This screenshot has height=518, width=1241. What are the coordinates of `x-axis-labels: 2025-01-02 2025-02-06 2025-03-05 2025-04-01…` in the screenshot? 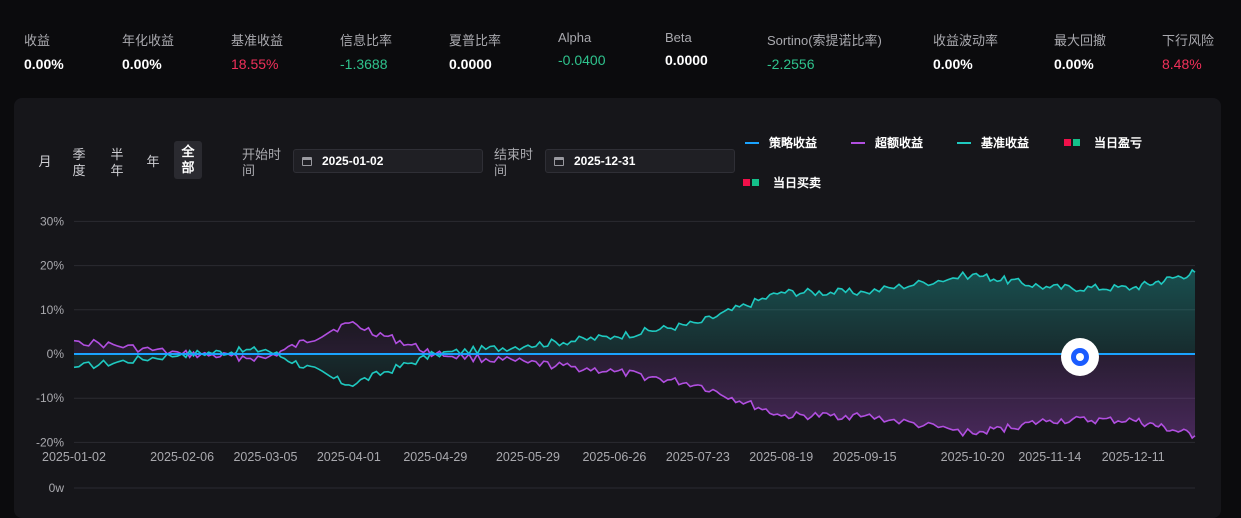 It's located at (603, 457).